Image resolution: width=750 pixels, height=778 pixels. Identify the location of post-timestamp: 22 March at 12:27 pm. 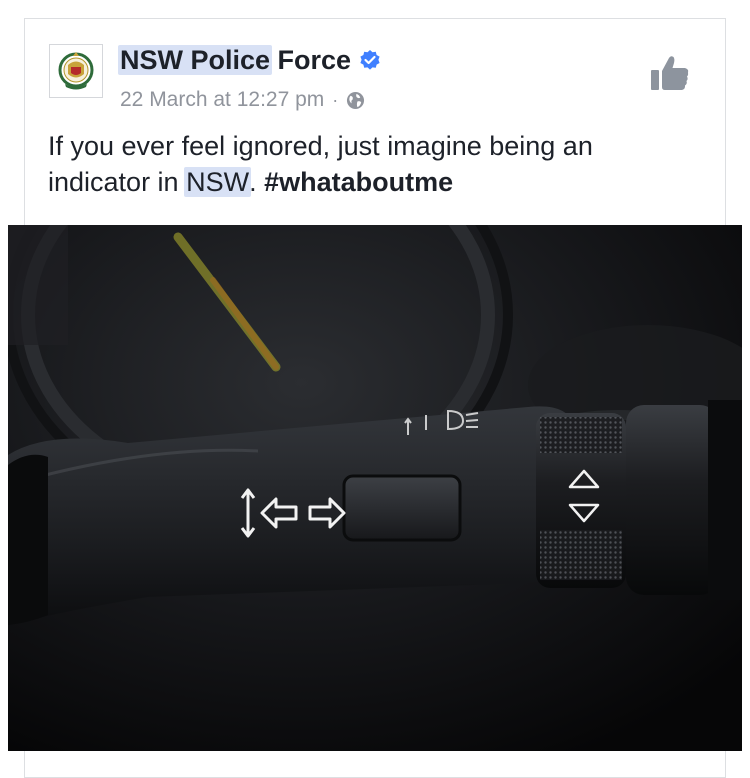
(222, 100).